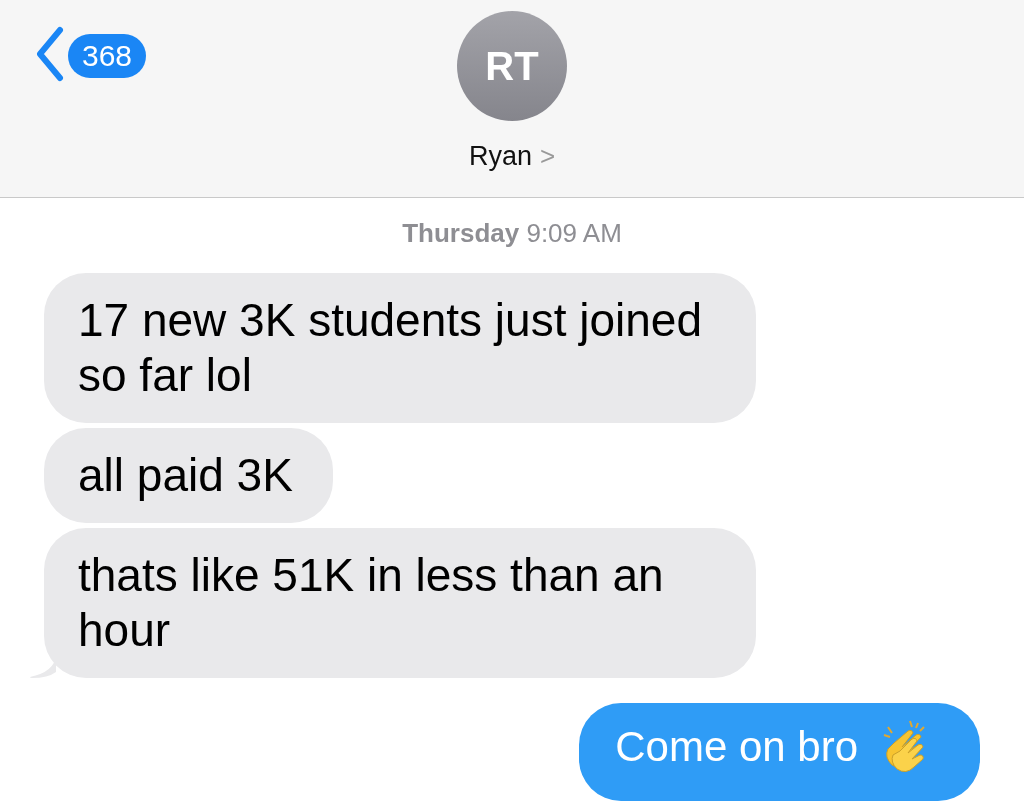 The image size is (1024, 807). Describe the element at coordinates (188, 475) in the screenshot. I see `received-message-bubble: all paid 3K` at that location.